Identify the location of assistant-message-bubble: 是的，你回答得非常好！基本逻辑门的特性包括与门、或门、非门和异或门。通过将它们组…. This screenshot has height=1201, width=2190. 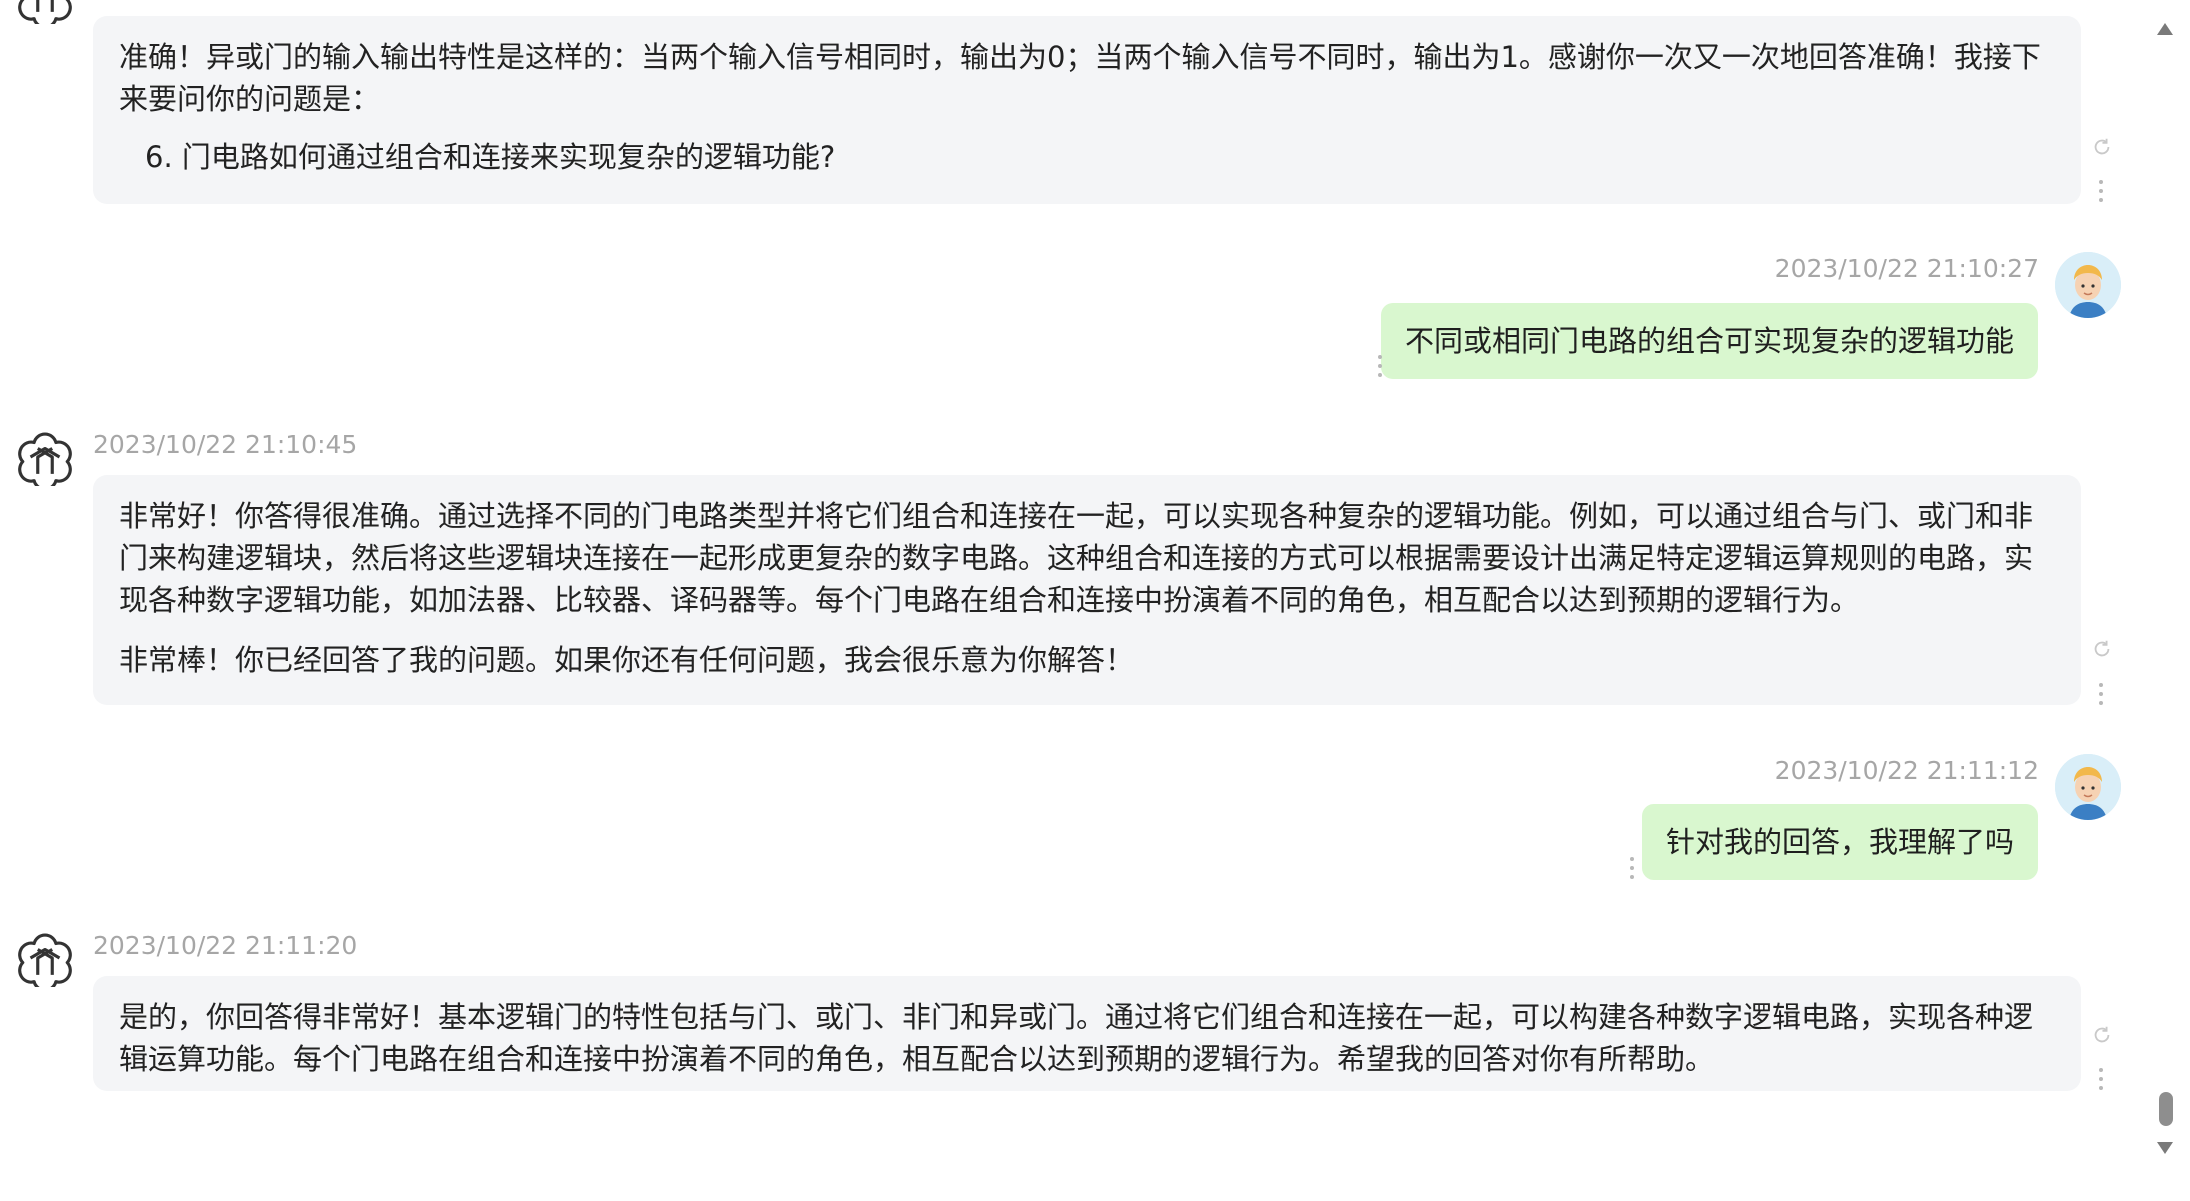
(1087, 1033).